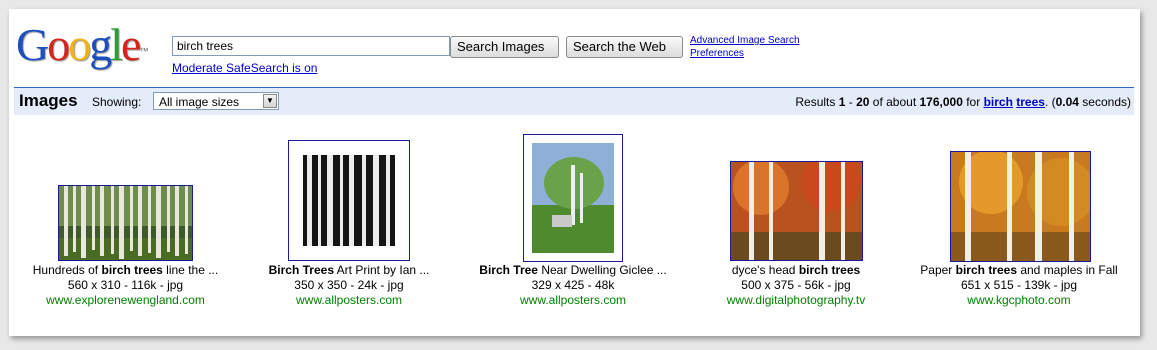  I want to click on image-size-select: All image sizes ▼, so click(216, 101).